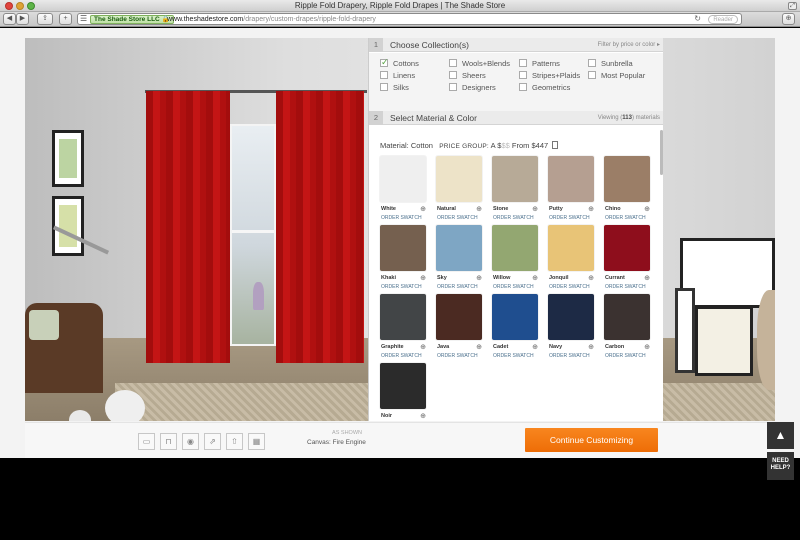 The height and width of the screenshot is (540, 800). I want to click on reader-button: Reader, so click(723, 19).